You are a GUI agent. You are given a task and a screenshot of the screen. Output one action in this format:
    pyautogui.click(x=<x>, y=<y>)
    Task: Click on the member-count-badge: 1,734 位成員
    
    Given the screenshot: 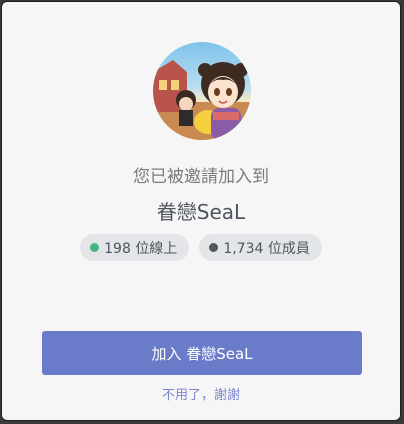 What is the action you would take?
    pyautogui.click(x=260, y=247)
    